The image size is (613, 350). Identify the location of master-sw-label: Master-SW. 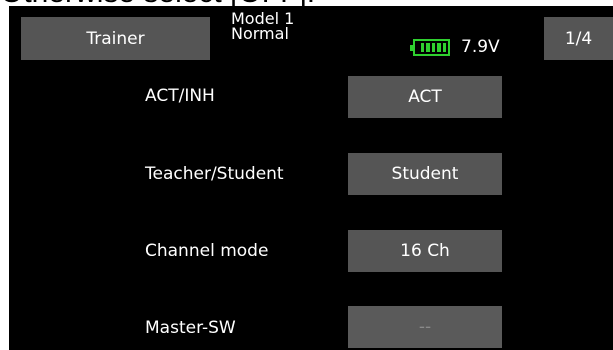
(190, 328).